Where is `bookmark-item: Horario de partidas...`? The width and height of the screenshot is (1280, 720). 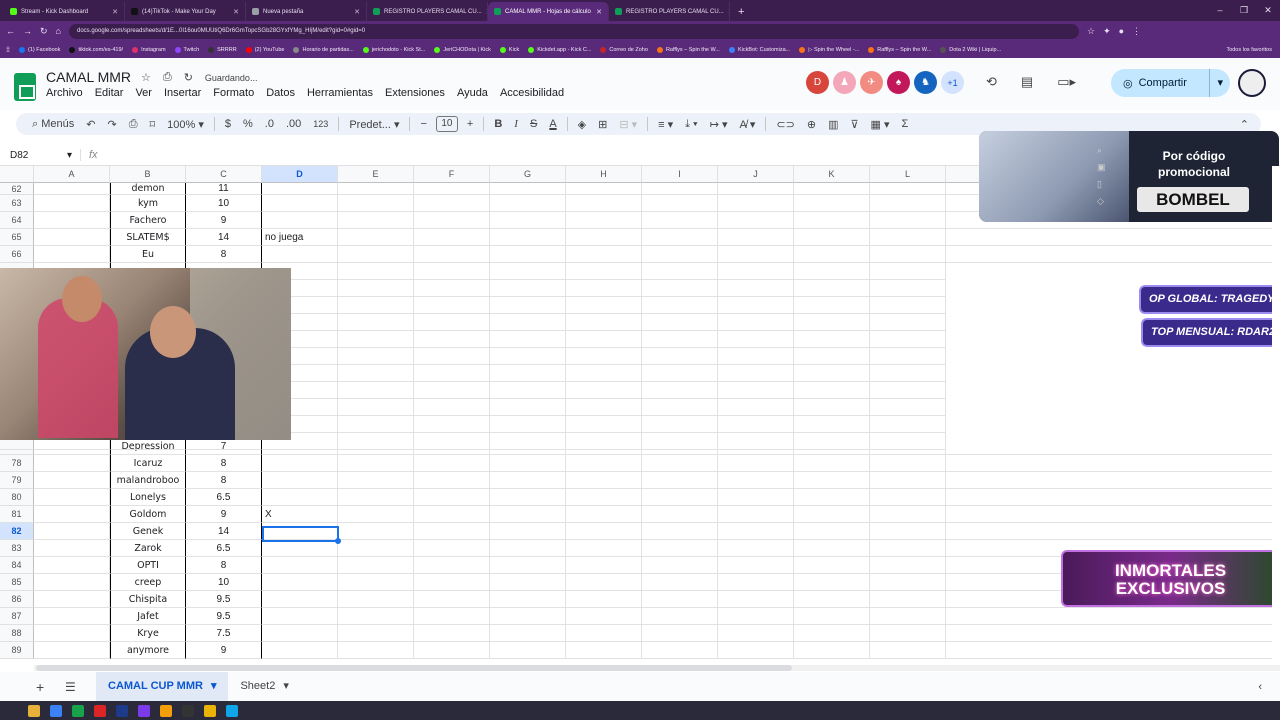
bookmark-item: Horario de partidas... is located at coordinates (323, 49).